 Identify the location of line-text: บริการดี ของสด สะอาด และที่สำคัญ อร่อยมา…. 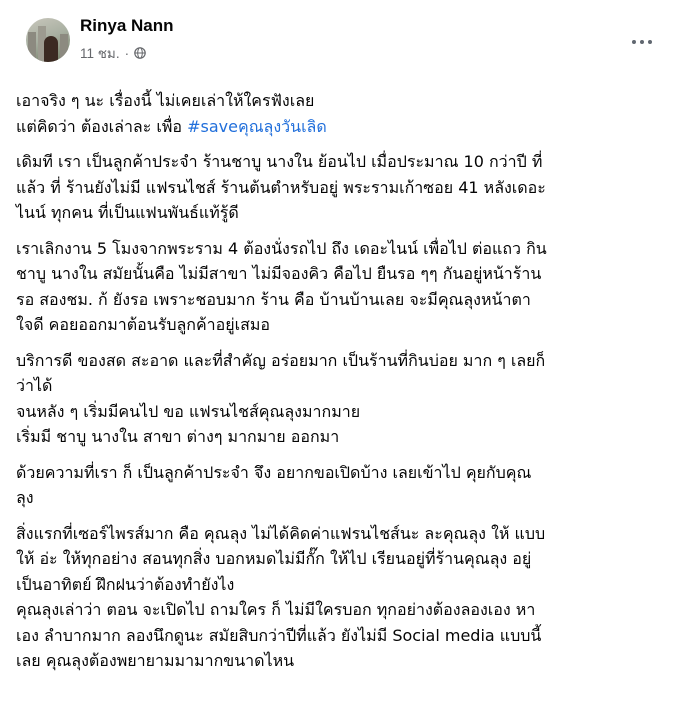
(281, 360).